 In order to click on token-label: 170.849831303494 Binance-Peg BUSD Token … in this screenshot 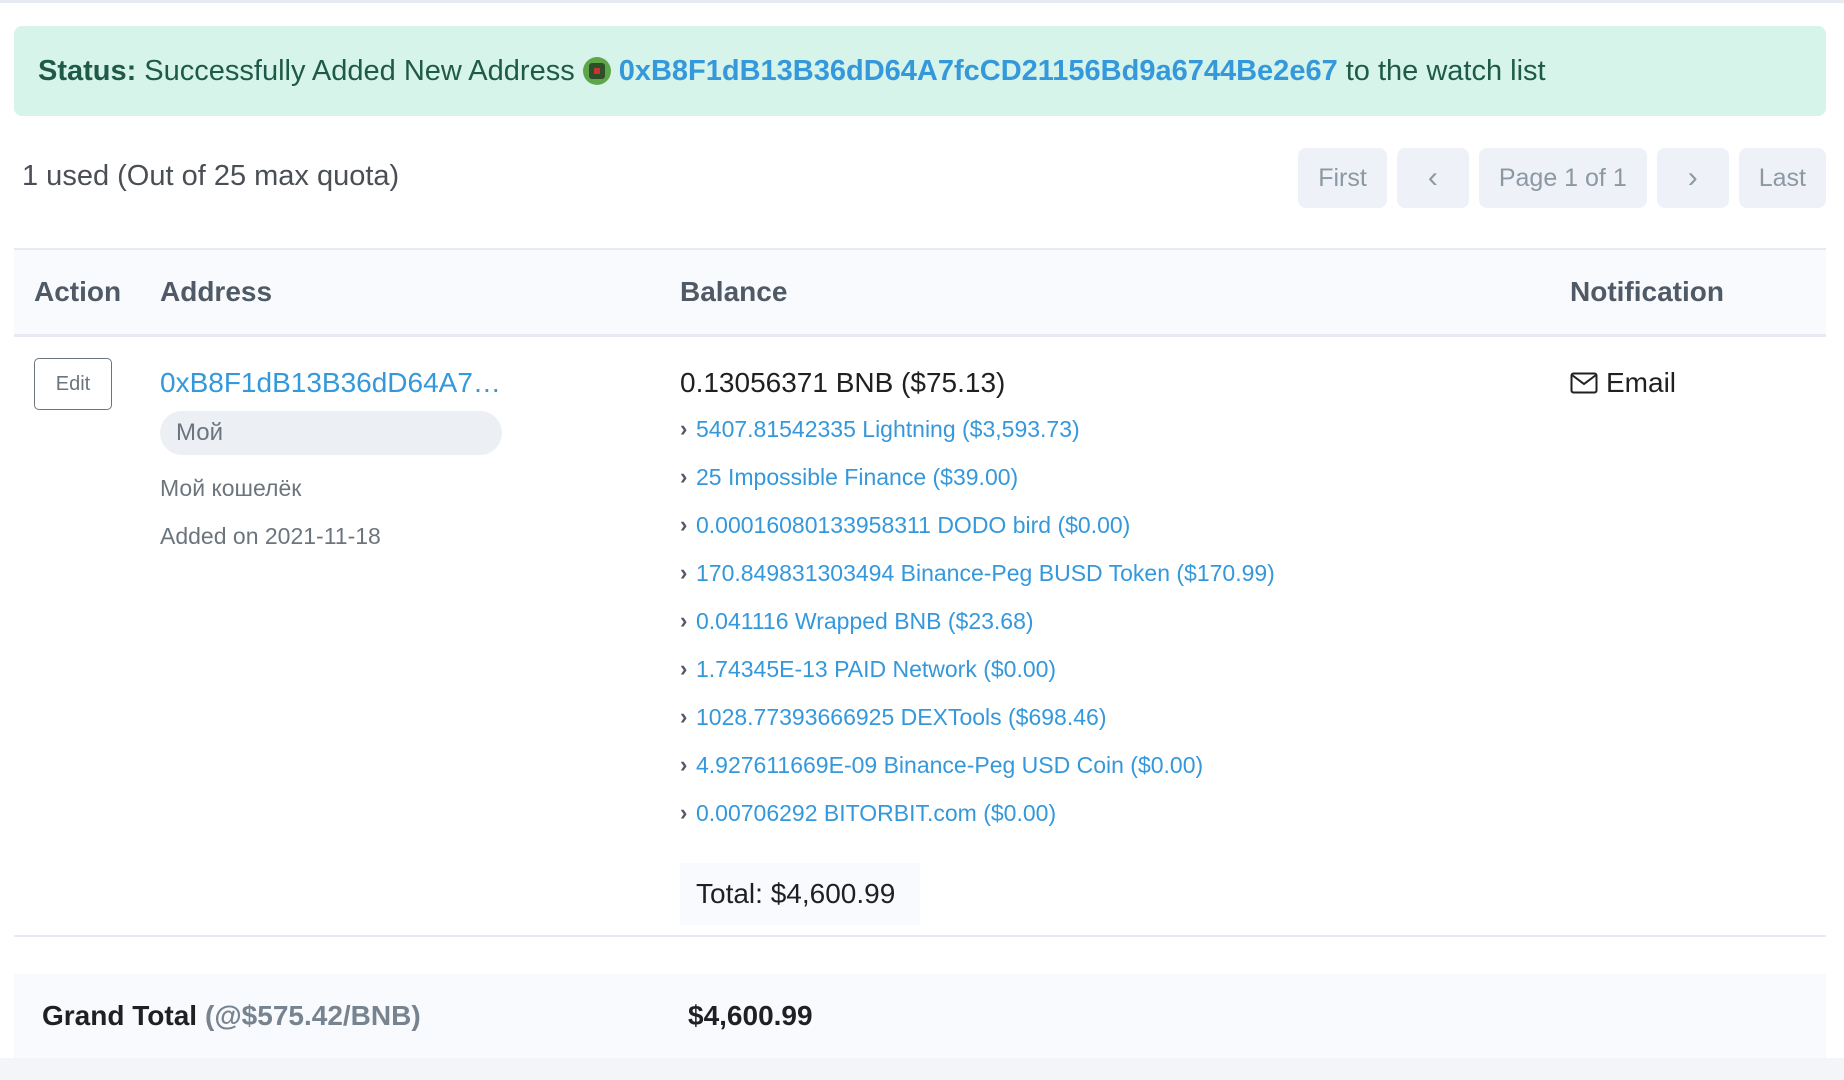, I will do `click(985, 573)`.